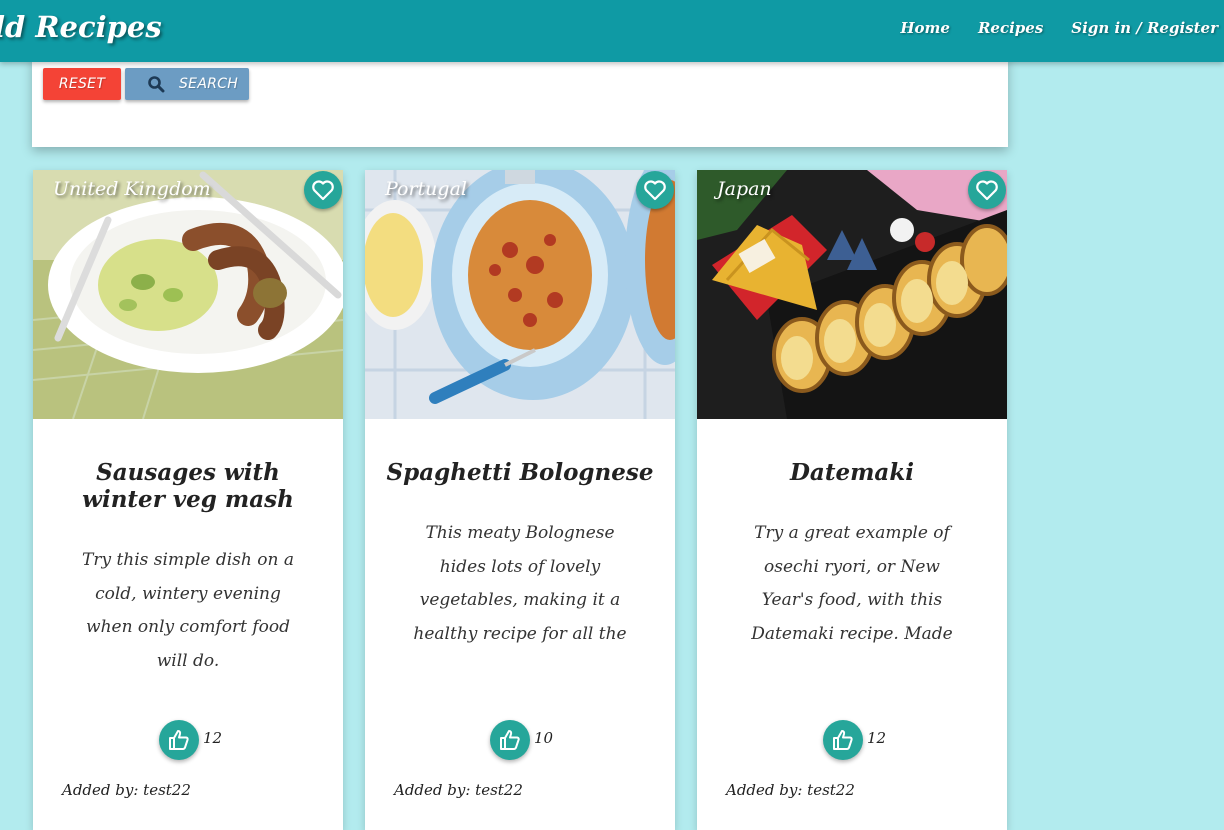 This screenshot has height=830, width=1224. Describe the element at coordinates (925, 28) in the screenshot. I see `nav-home-link: Home` at that location.